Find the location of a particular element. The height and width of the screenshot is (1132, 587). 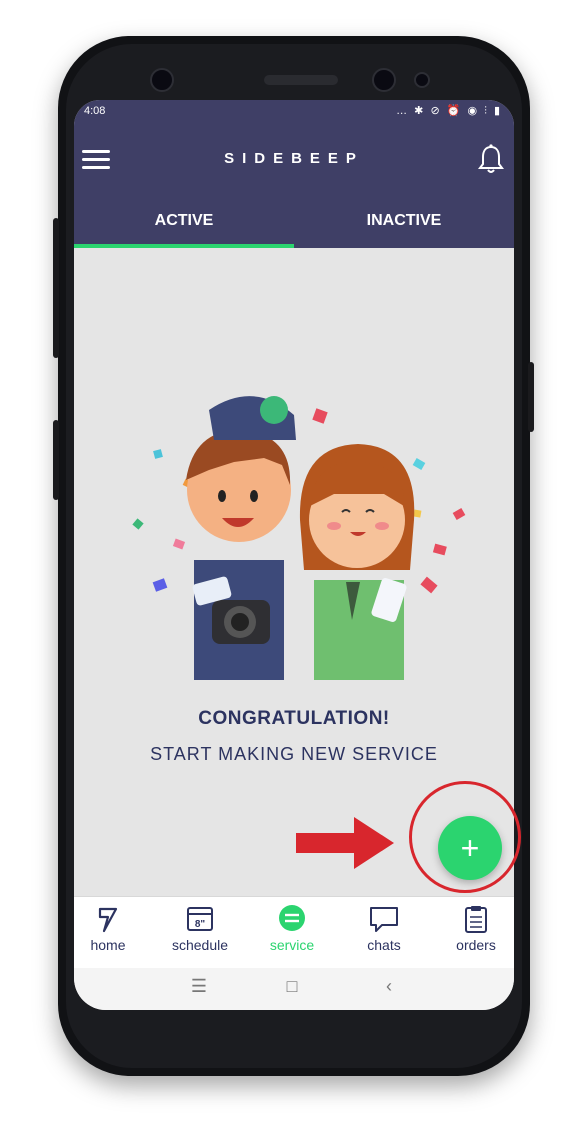

front-camera-icon is located at coordinates (384, 80).